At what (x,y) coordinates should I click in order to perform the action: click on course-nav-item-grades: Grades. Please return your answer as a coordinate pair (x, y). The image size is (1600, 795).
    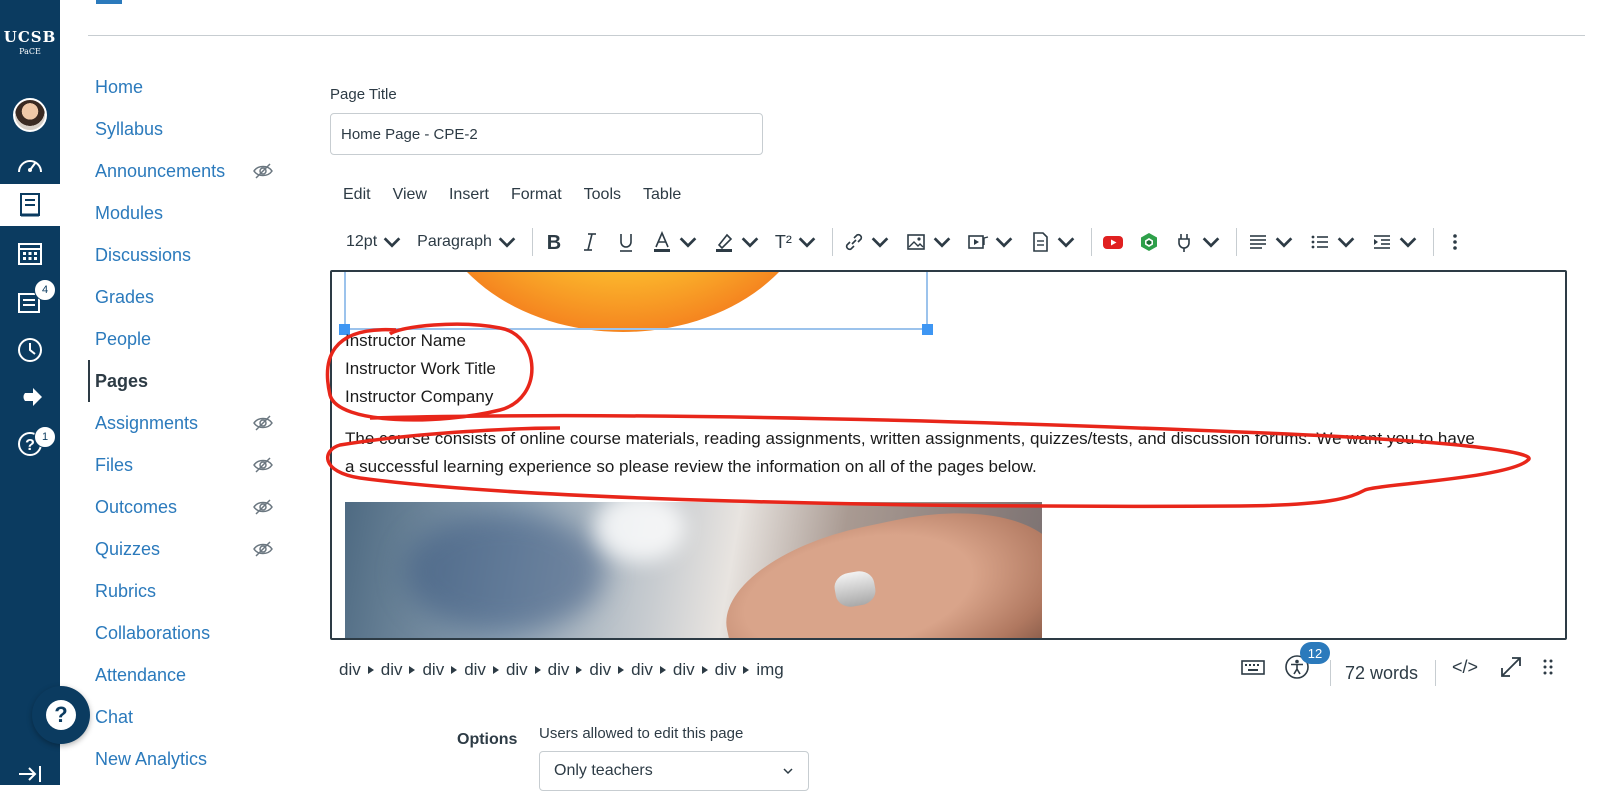
    Looking at the image, I should click on (188, 297).